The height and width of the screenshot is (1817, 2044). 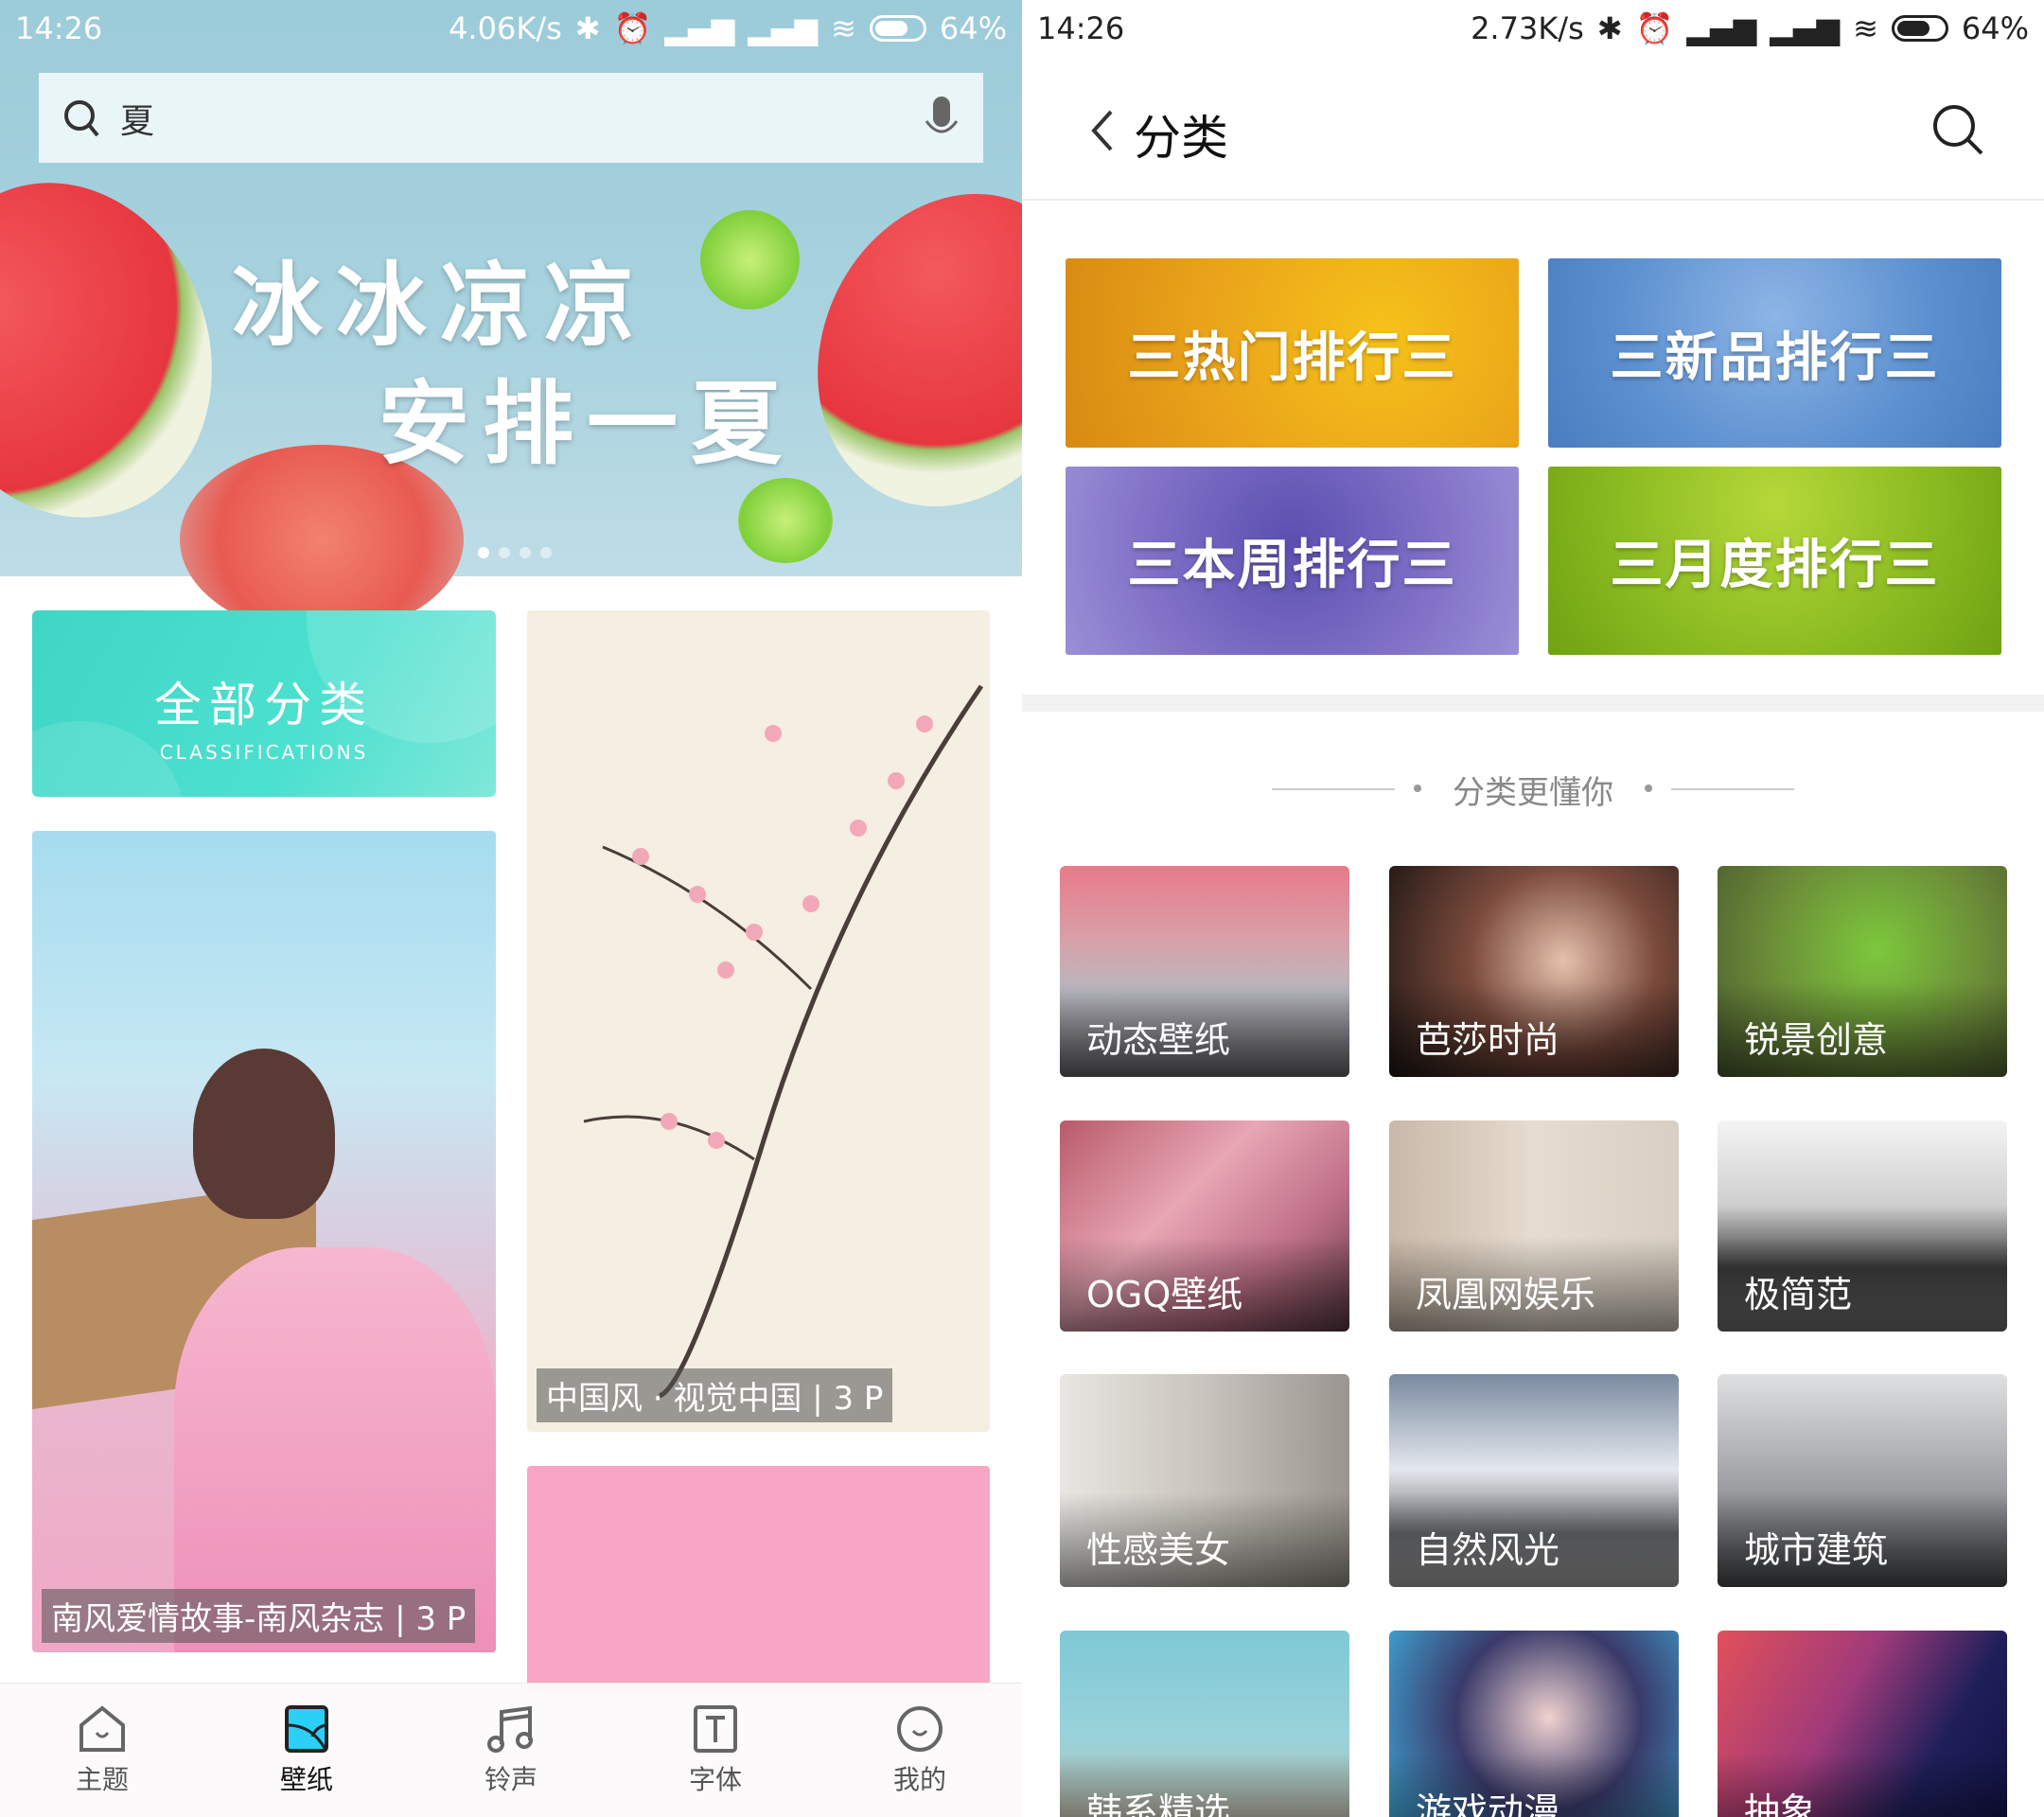 What do you see at coordinates (1527, 28) in the screenshot?
I see `network-speed: 2.73K/s` at bounding box center [1527, 28].